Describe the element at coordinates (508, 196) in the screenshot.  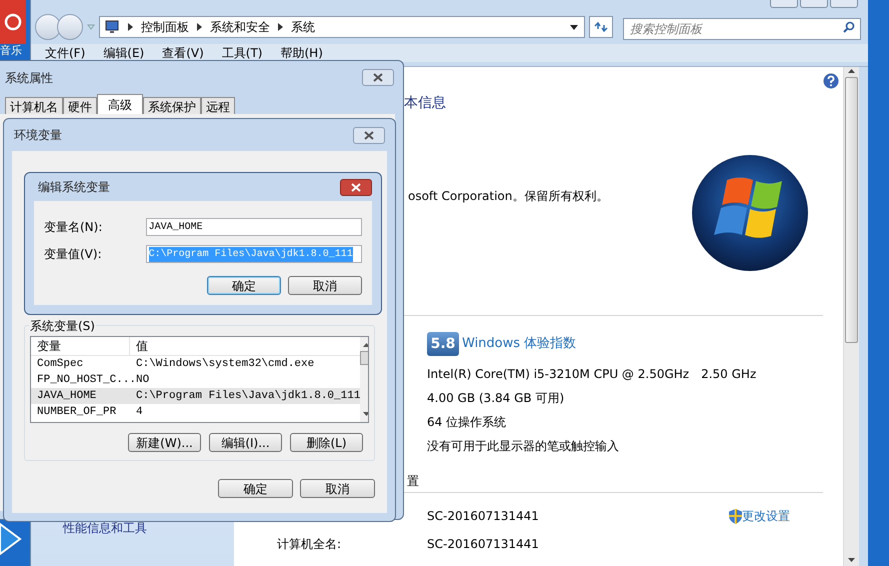
I see `copyright-text: osoft Corporation。保留所有权利。` at that location.